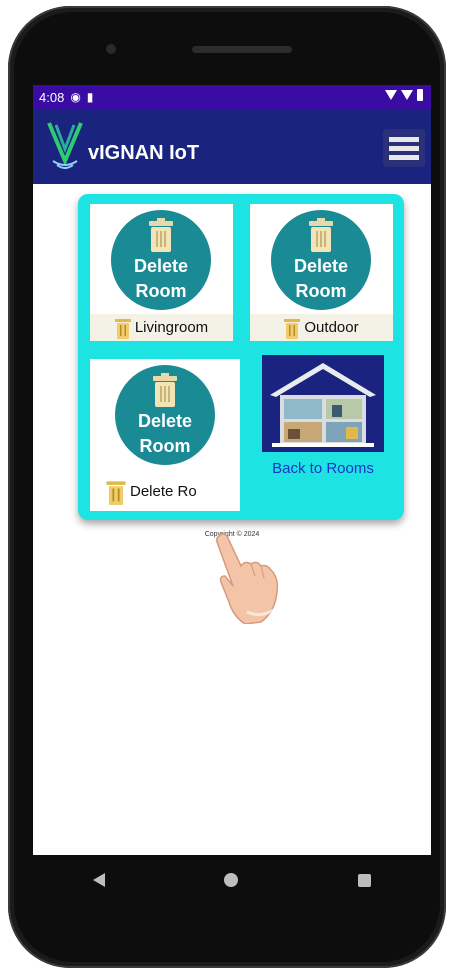 This screenshot has width=454, height=974. What do you see at coordinates (407, 95) in the screenshot?
I see `signal-icon` at bounding box center [407, 95].